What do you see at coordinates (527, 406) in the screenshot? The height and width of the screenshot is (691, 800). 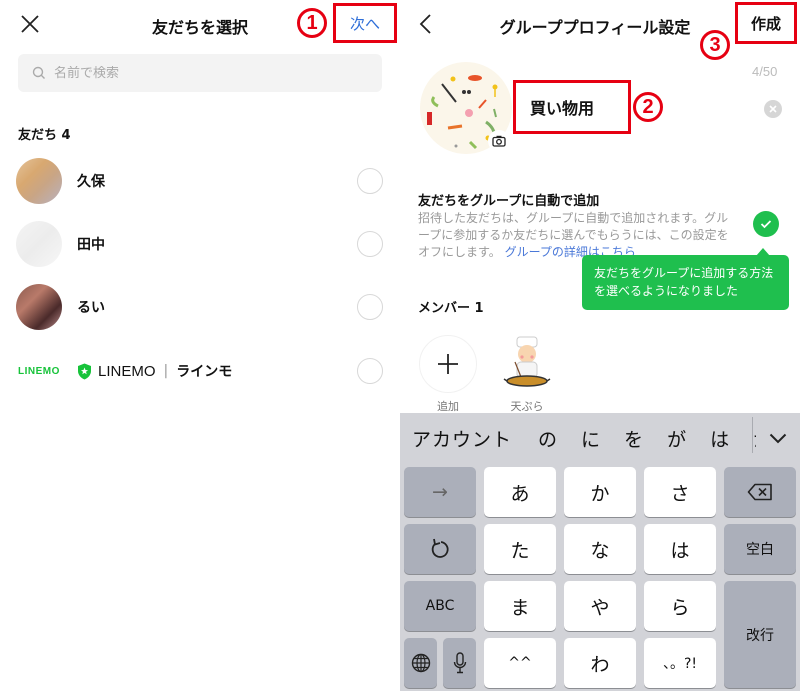 I see `member-name: 天ぷら` at bounding box center [527, 406].